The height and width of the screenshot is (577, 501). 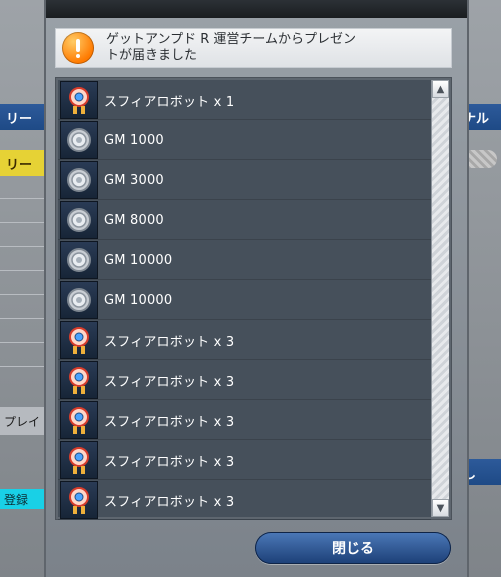 What do you see at coordinates (244, 100) in the screenshot?
I see `gift-list-item: スフィアロボット x 1` at bounding box center [244, 100].